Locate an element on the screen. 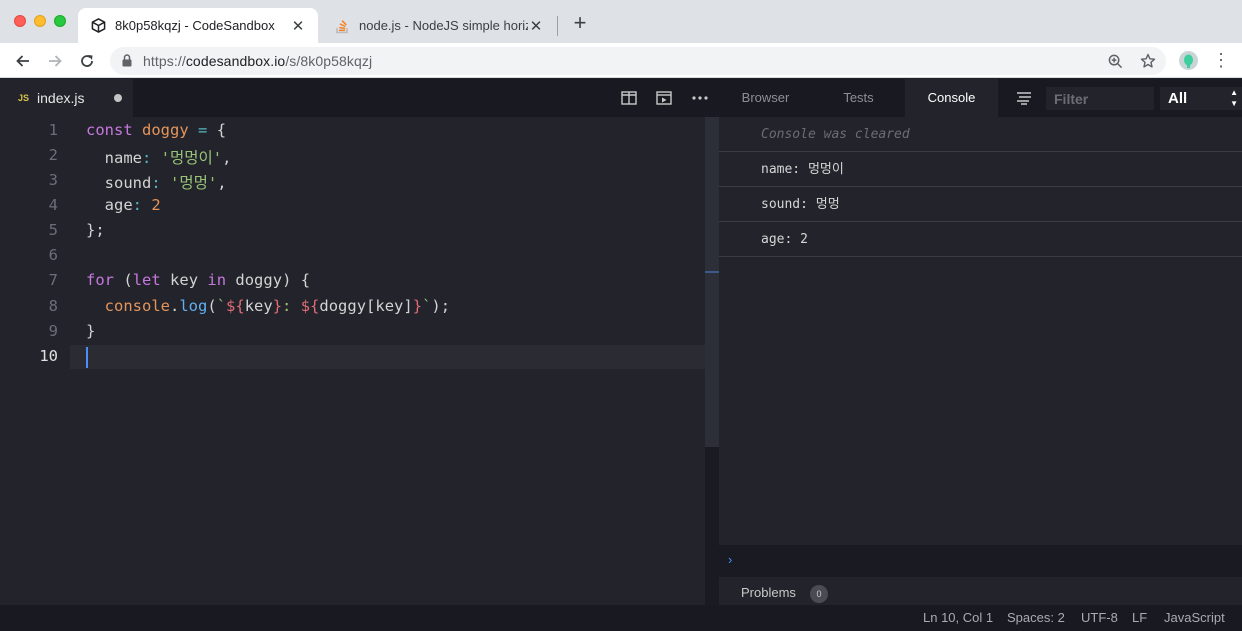 The image size is (1242, 631). tab-tests: Tests is located at coordinates (858, 98).